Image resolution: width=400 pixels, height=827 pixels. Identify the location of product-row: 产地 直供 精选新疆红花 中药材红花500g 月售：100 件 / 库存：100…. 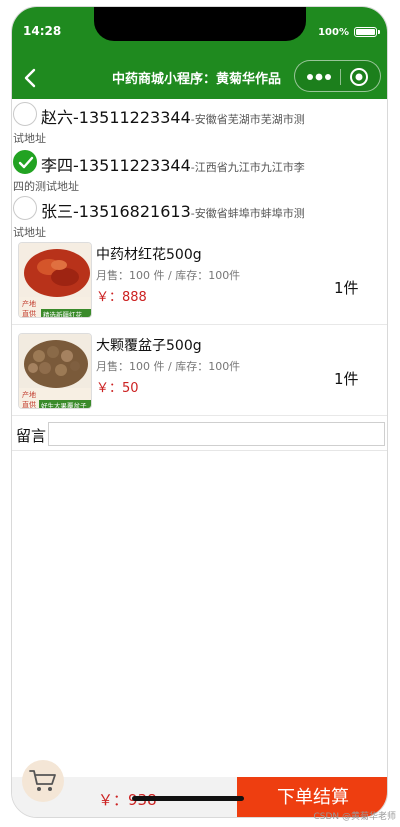
(199, 280).